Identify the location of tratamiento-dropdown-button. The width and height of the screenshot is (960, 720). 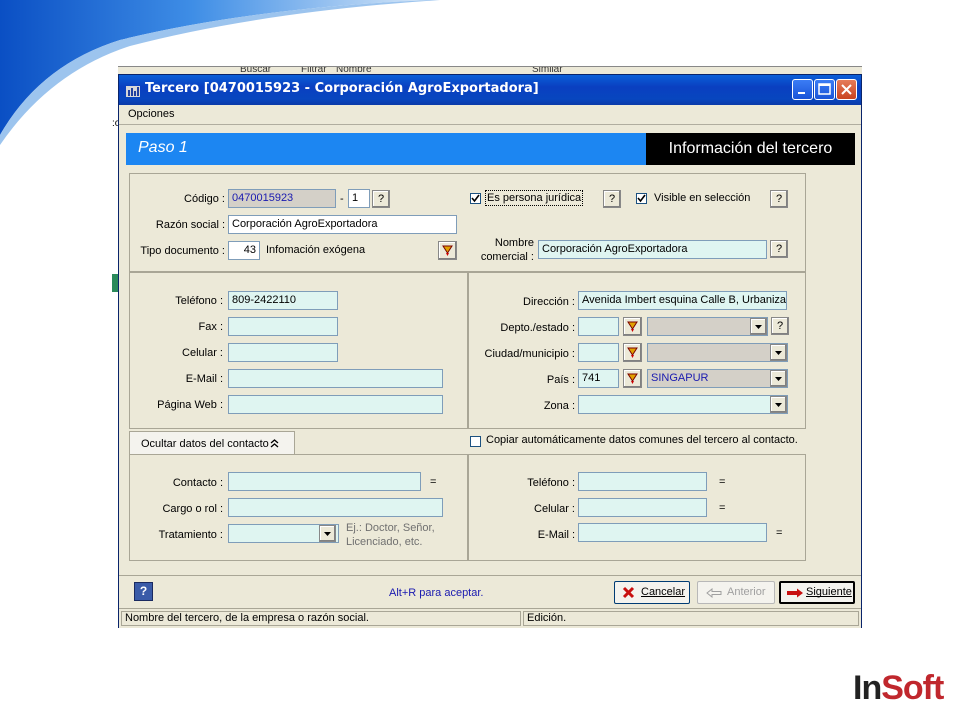
(327, 533).